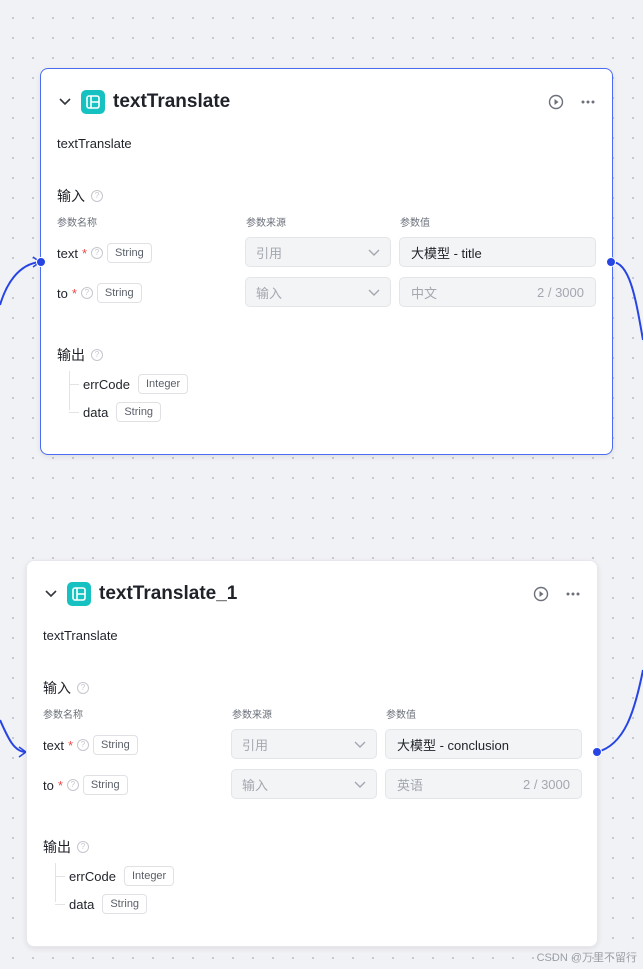 This screenshot has height=969, width=643. Describe the element at coordinates (168, 593) in the screenshot. I see `node-title: textTranslate_1` at that location.